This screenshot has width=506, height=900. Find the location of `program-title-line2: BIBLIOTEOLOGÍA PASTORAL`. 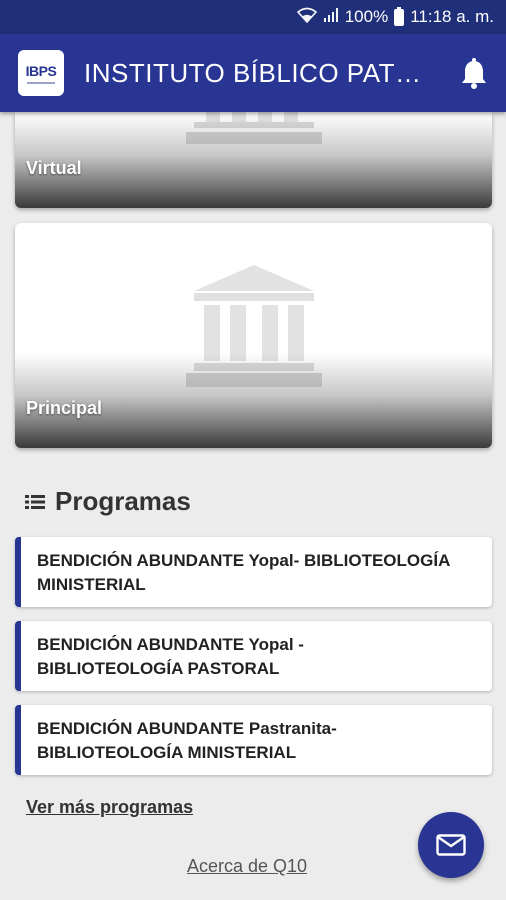

program-title-line2: BIBLIOTEOLOGÍA PASTORAL is located at coordinates (158, 668).